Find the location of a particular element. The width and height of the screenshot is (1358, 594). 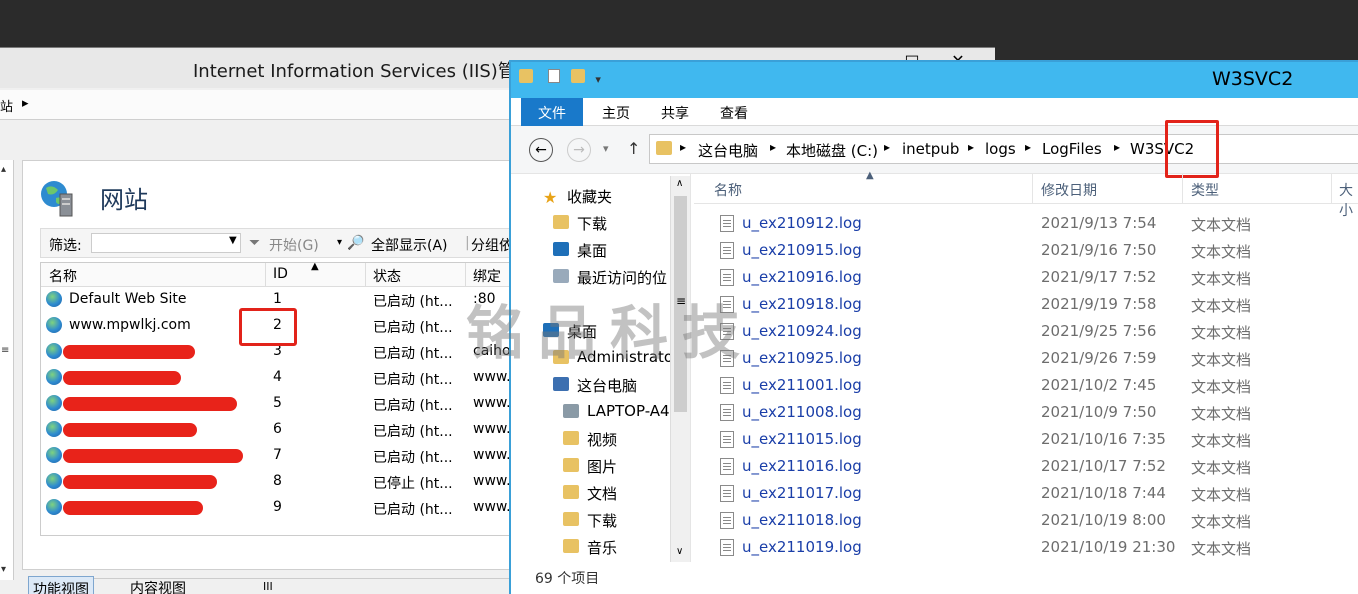

breadcrumb-item: inetpub is located at coordinates (930, 149).